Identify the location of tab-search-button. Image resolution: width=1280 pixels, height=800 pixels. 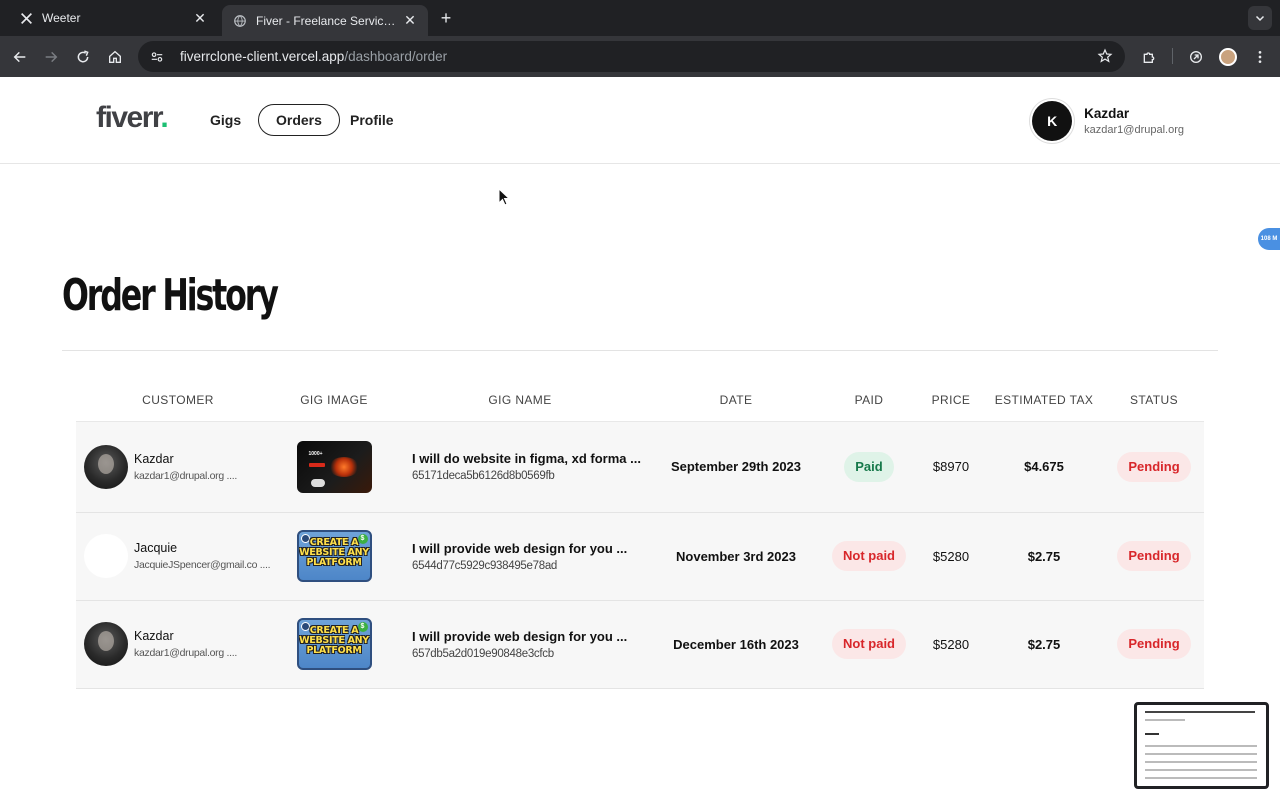
(1260, 18).